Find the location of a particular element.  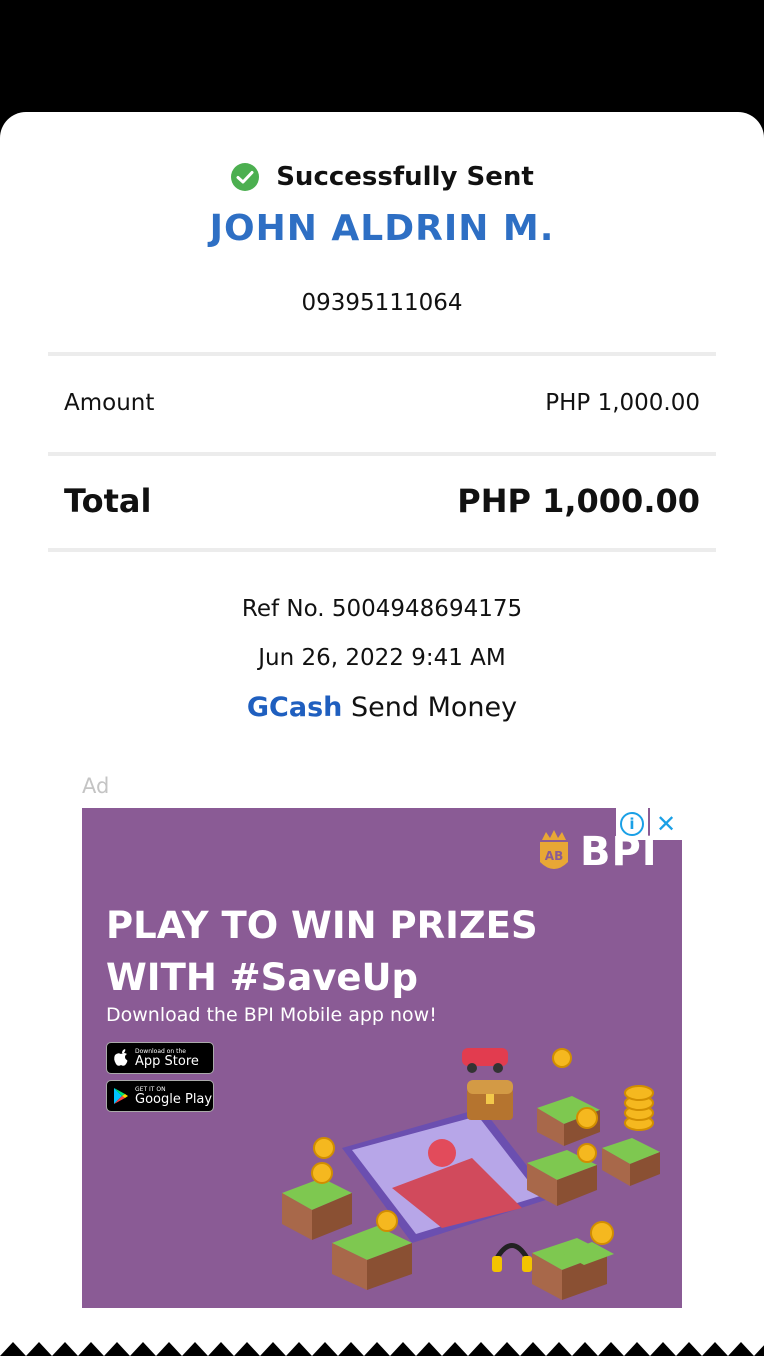

headphones is located at coordinates (512, 1257).